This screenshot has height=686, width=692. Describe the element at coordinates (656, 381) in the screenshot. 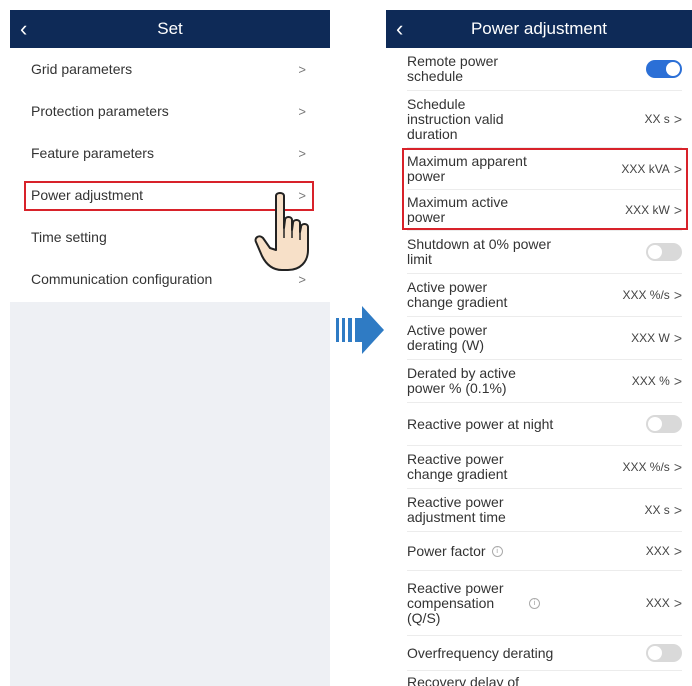

I see `setting-value: XXX % >` at that location.